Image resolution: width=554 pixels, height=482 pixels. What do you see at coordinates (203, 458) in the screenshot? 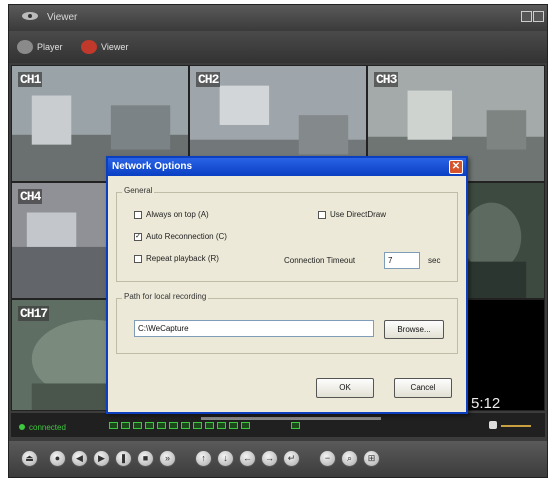
I see `up-arrow-icon: ↑` at bounding box center [203, 458].